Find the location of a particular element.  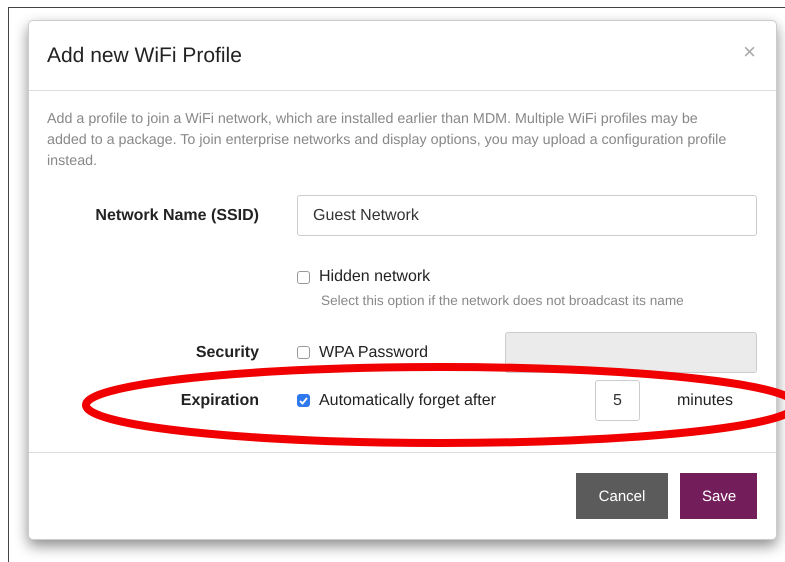

field-label: Expiration is located at coordinates (219, 401).